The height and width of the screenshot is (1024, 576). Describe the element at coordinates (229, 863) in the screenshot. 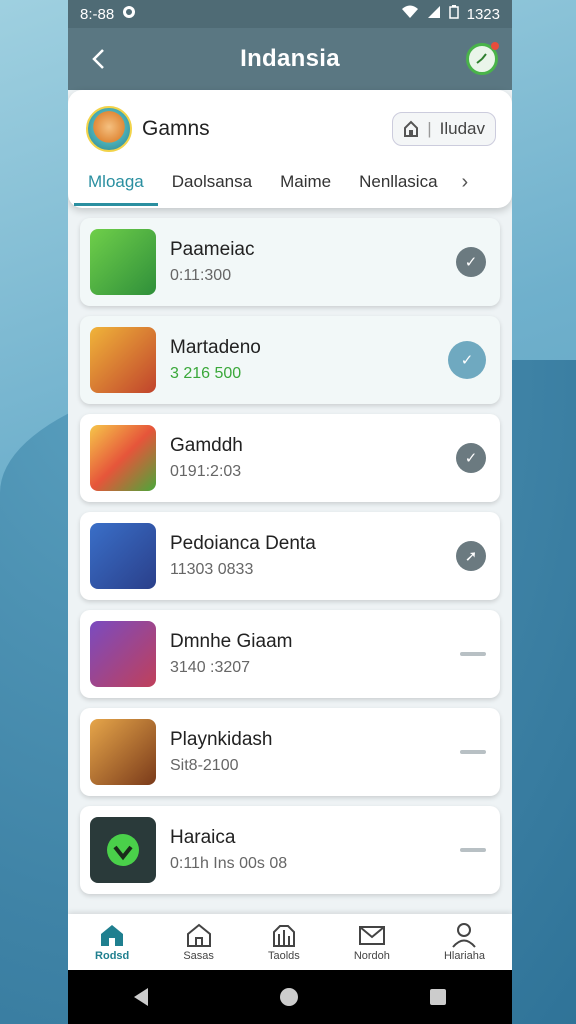

I see `game-subtitle: 0:11h Ins 00s 08` at that location.